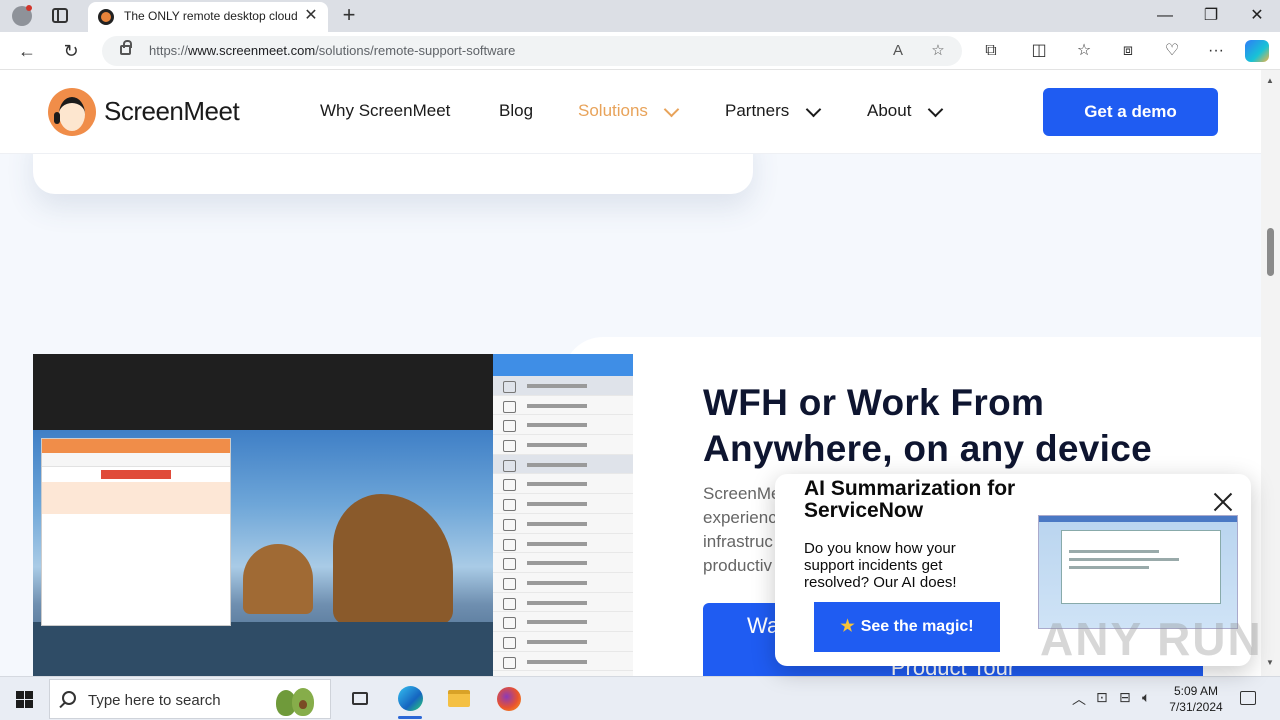 The width and height of the screenshot is (1280, 720). Describe the element at coordinates (1257, 16) in the screenshot. I see `window-close-button: ✕` at that location.